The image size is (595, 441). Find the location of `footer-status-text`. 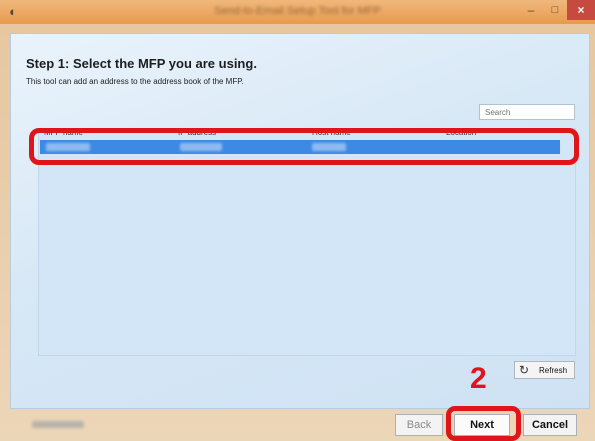

footer-status-text is located at coordinates (58, 424).